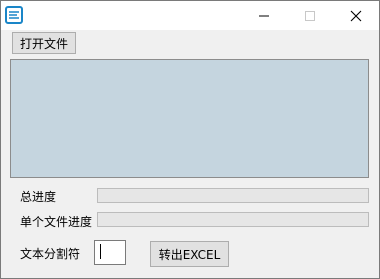  What do you see at coordinates (233, 195) in the screenshot?
I see `total-progress-bar` at bounding box center [233, 195].